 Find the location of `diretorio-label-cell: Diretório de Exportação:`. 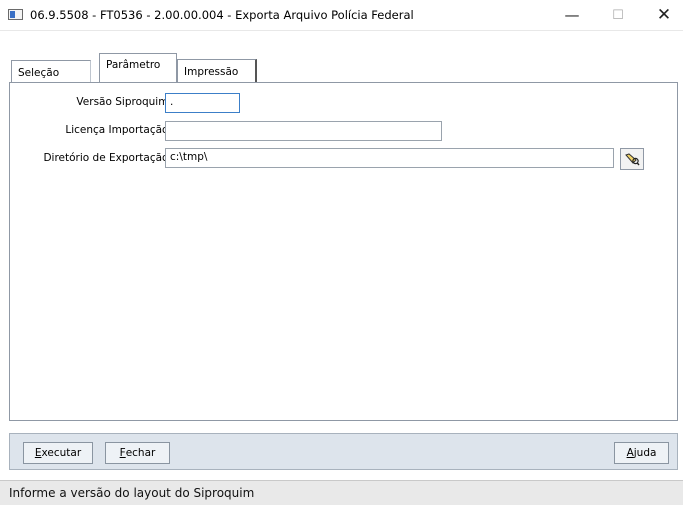

diretorio-label-cell: Diretório de Exportação: is located at coordinates (91, 159).